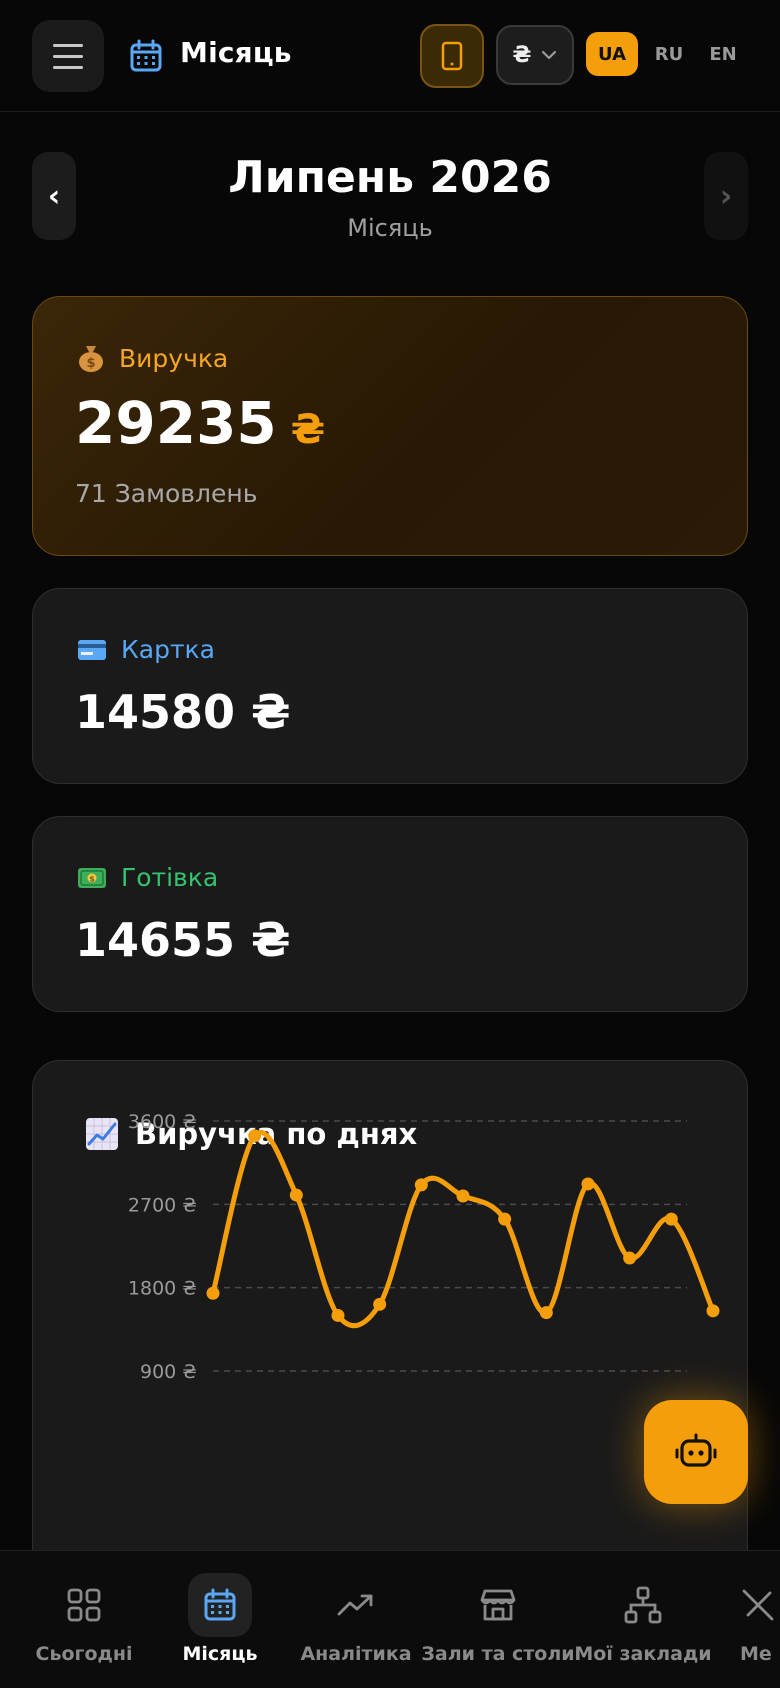  What do you see at coordinates (220, 1654) in the screenshot?
I see `nav-label-month: Місяць` at bounding box center [220, 1654].